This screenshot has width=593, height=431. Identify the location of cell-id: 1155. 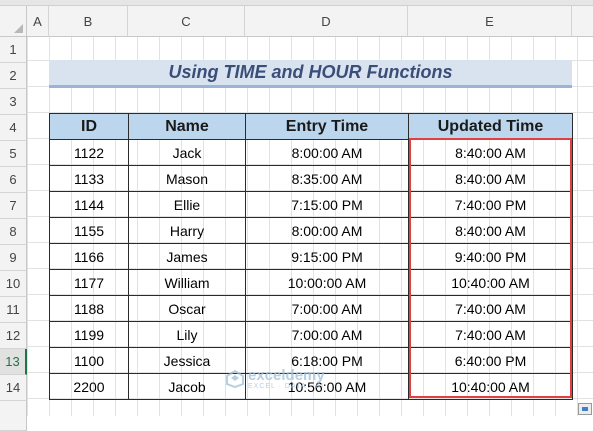
(89, 230).